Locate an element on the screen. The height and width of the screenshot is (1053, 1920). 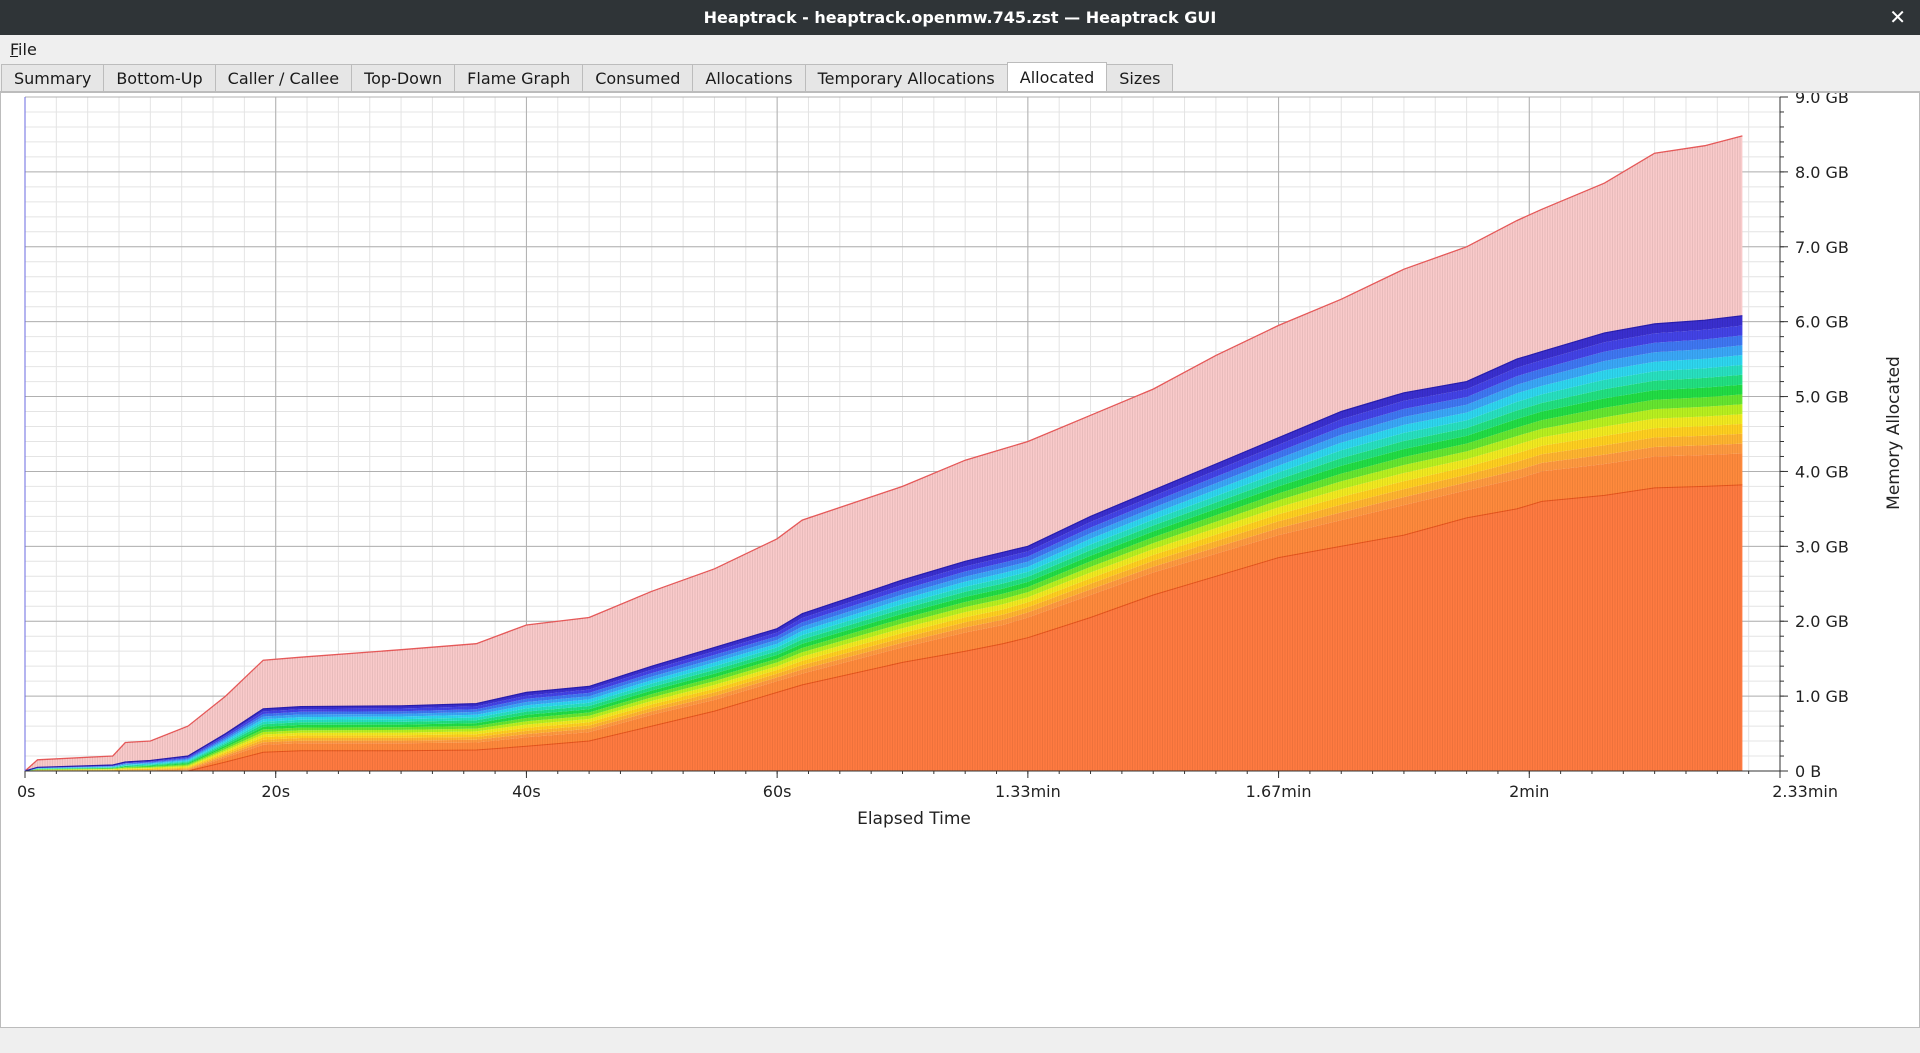
tab-label: Sizes is located at coordinates (1140, 78).